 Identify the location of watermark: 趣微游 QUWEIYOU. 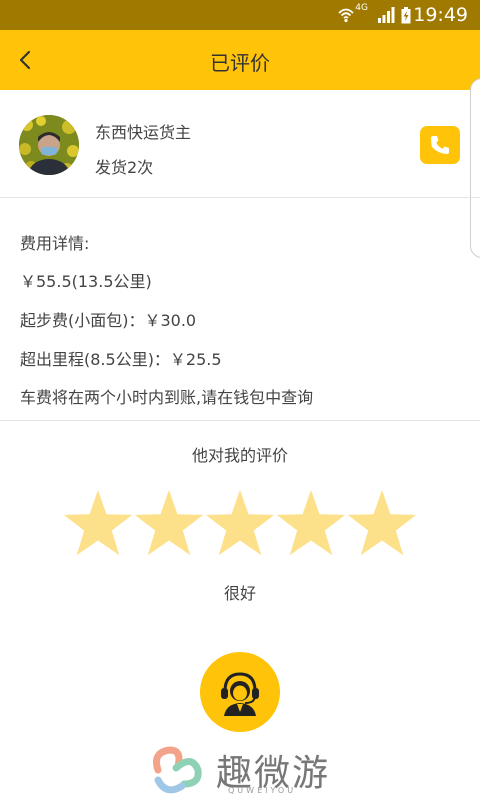
(248, 770).